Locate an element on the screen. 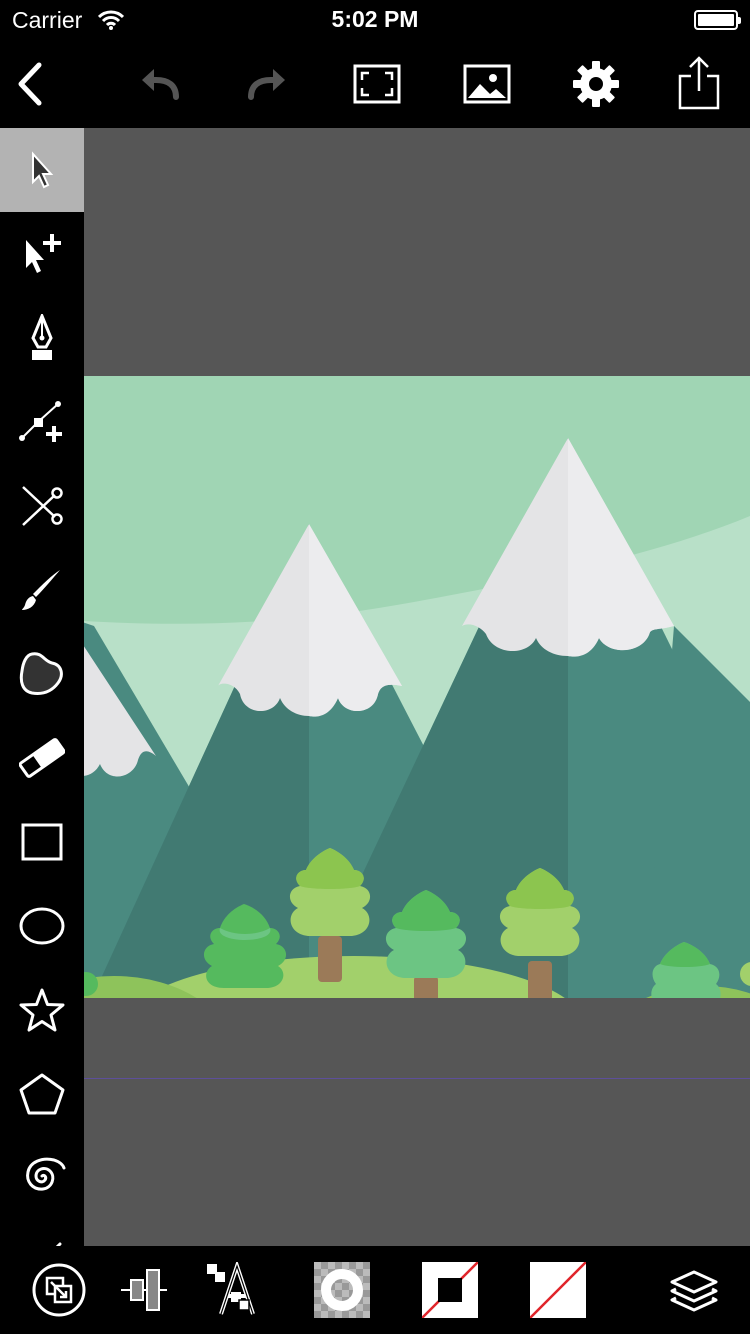  tool-panel is located at coordinates (42, 687).